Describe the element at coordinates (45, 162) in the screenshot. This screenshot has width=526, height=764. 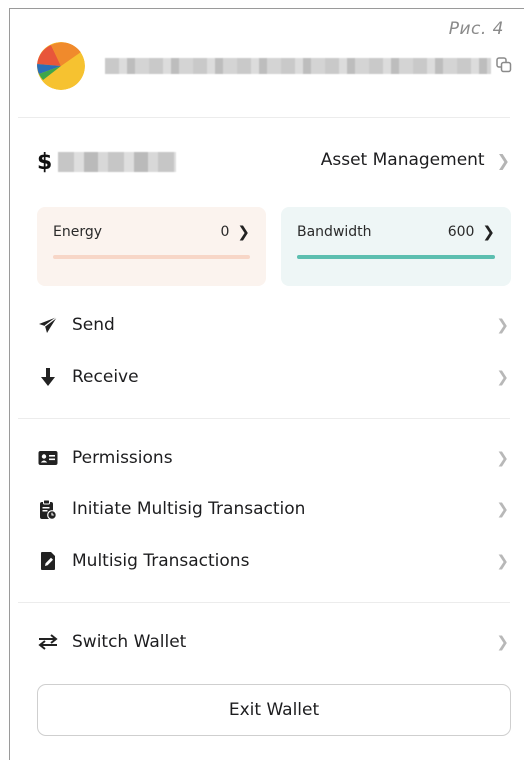
I see `currency-symbol: $` at that location.